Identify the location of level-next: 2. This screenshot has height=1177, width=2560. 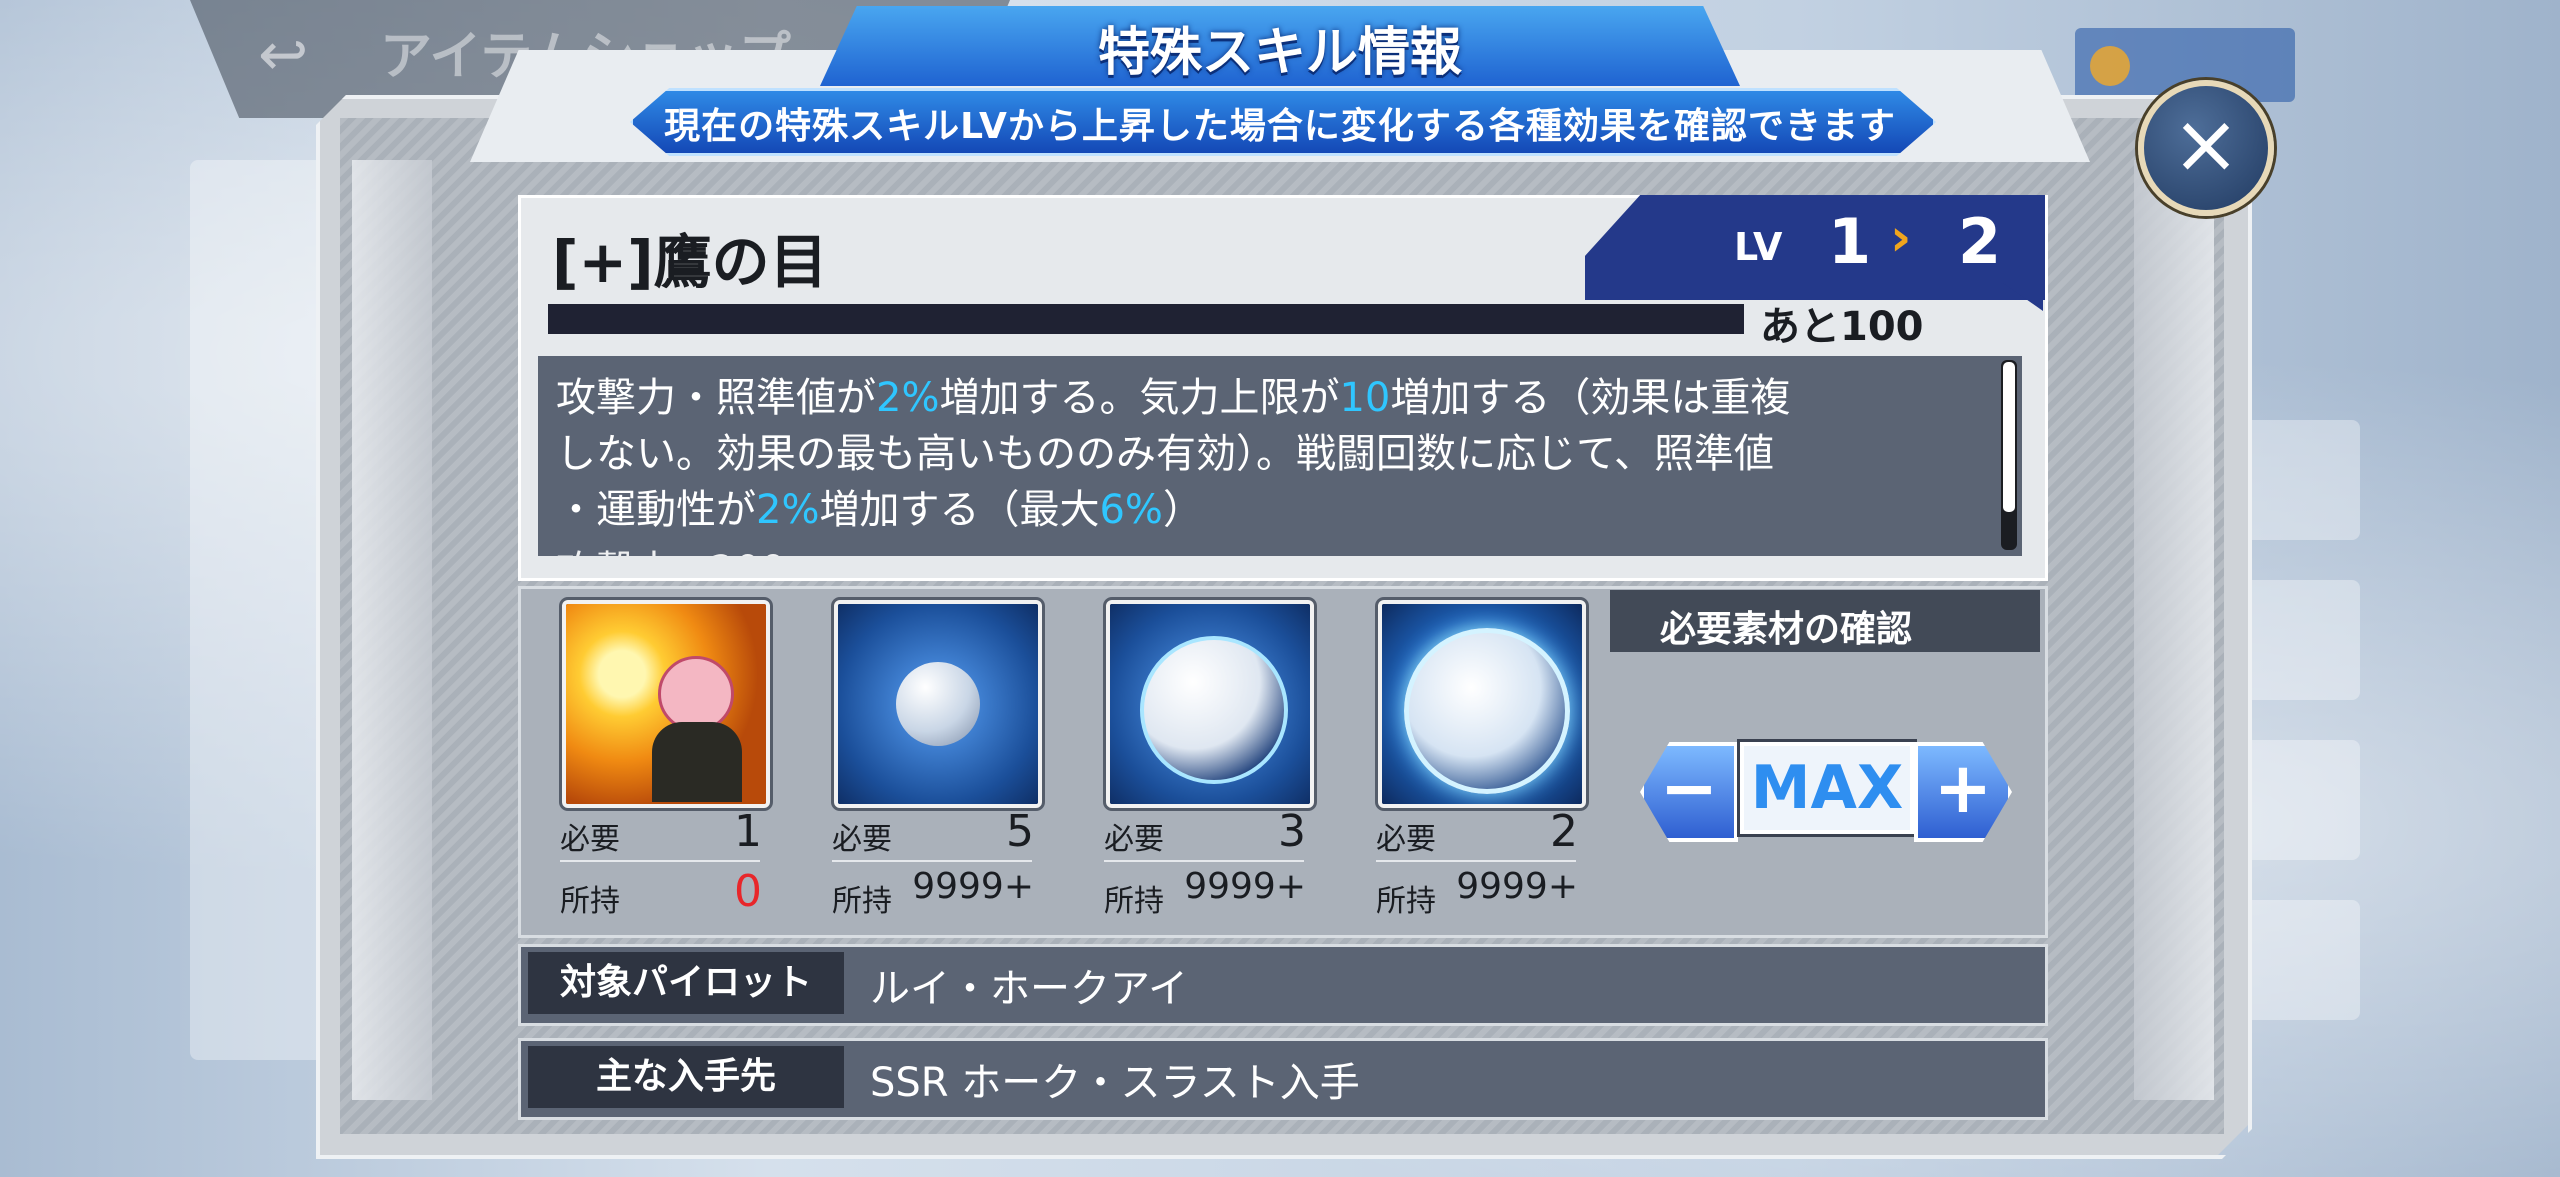
(1980, 241).